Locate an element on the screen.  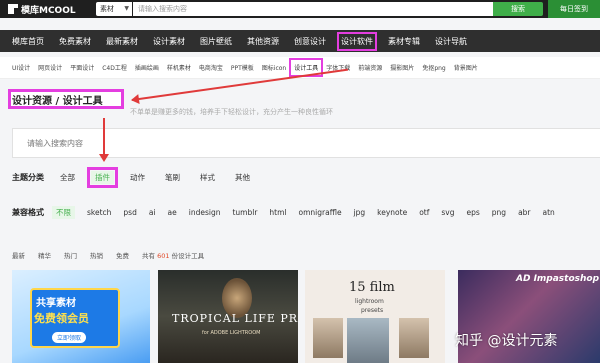
nav-albums: 素材专辑 is located at coordinates (404, 41).